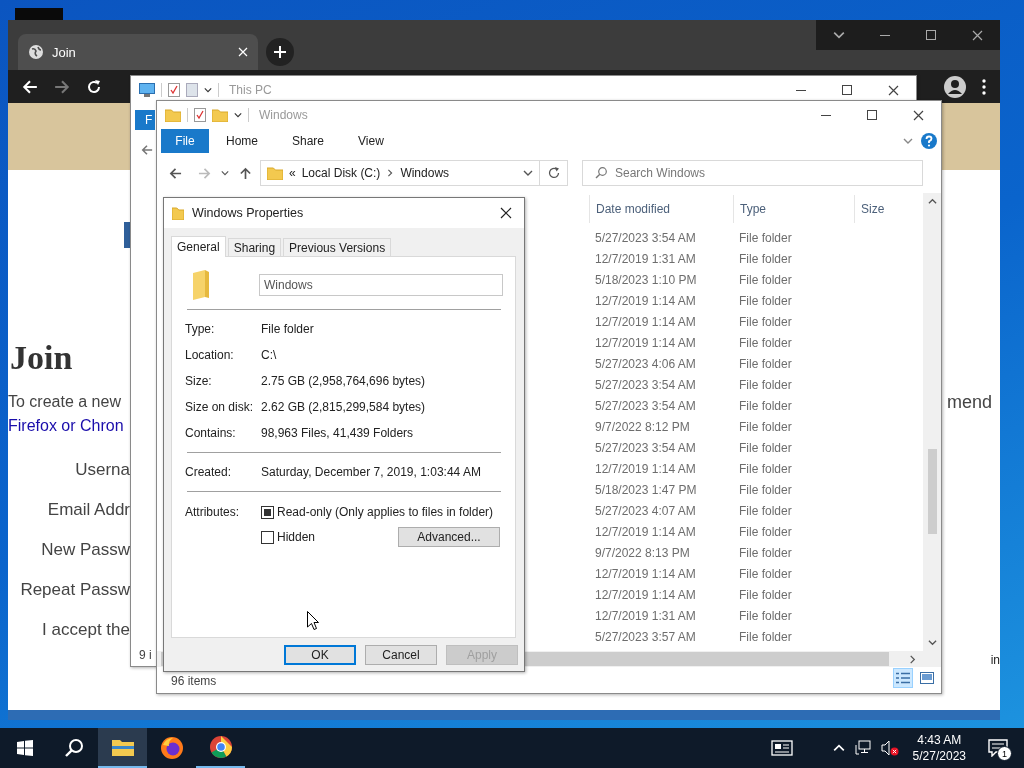 This screenshot has width=1024, height=768. I want to click on dialog-button: OK, so click(320, 655).